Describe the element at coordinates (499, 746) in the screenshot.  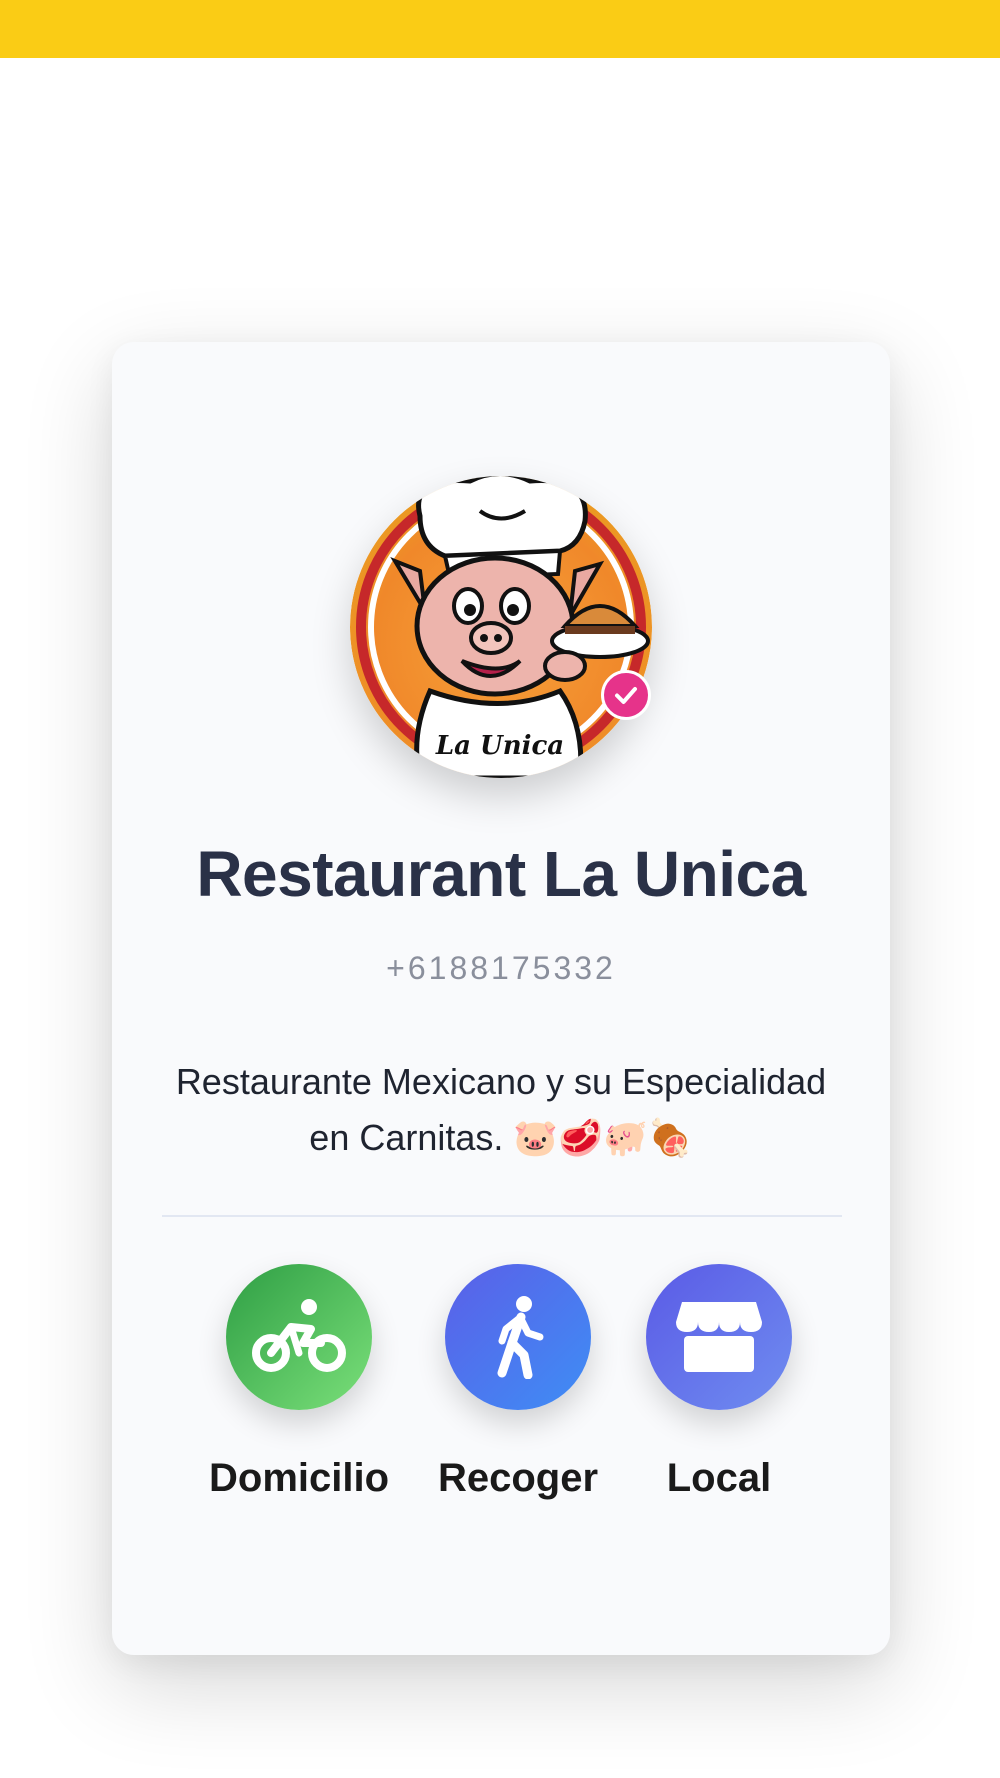
I see `logo-text: La Unica` at that location.